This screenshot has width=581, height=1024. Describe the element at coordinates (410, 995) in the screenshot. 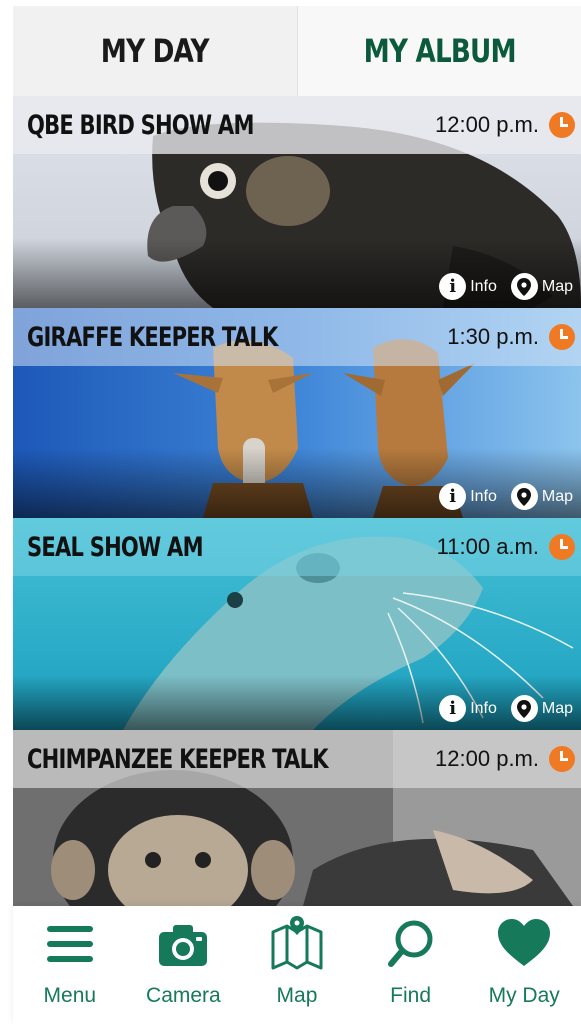

I see `nav-find-label: Find` at that location.